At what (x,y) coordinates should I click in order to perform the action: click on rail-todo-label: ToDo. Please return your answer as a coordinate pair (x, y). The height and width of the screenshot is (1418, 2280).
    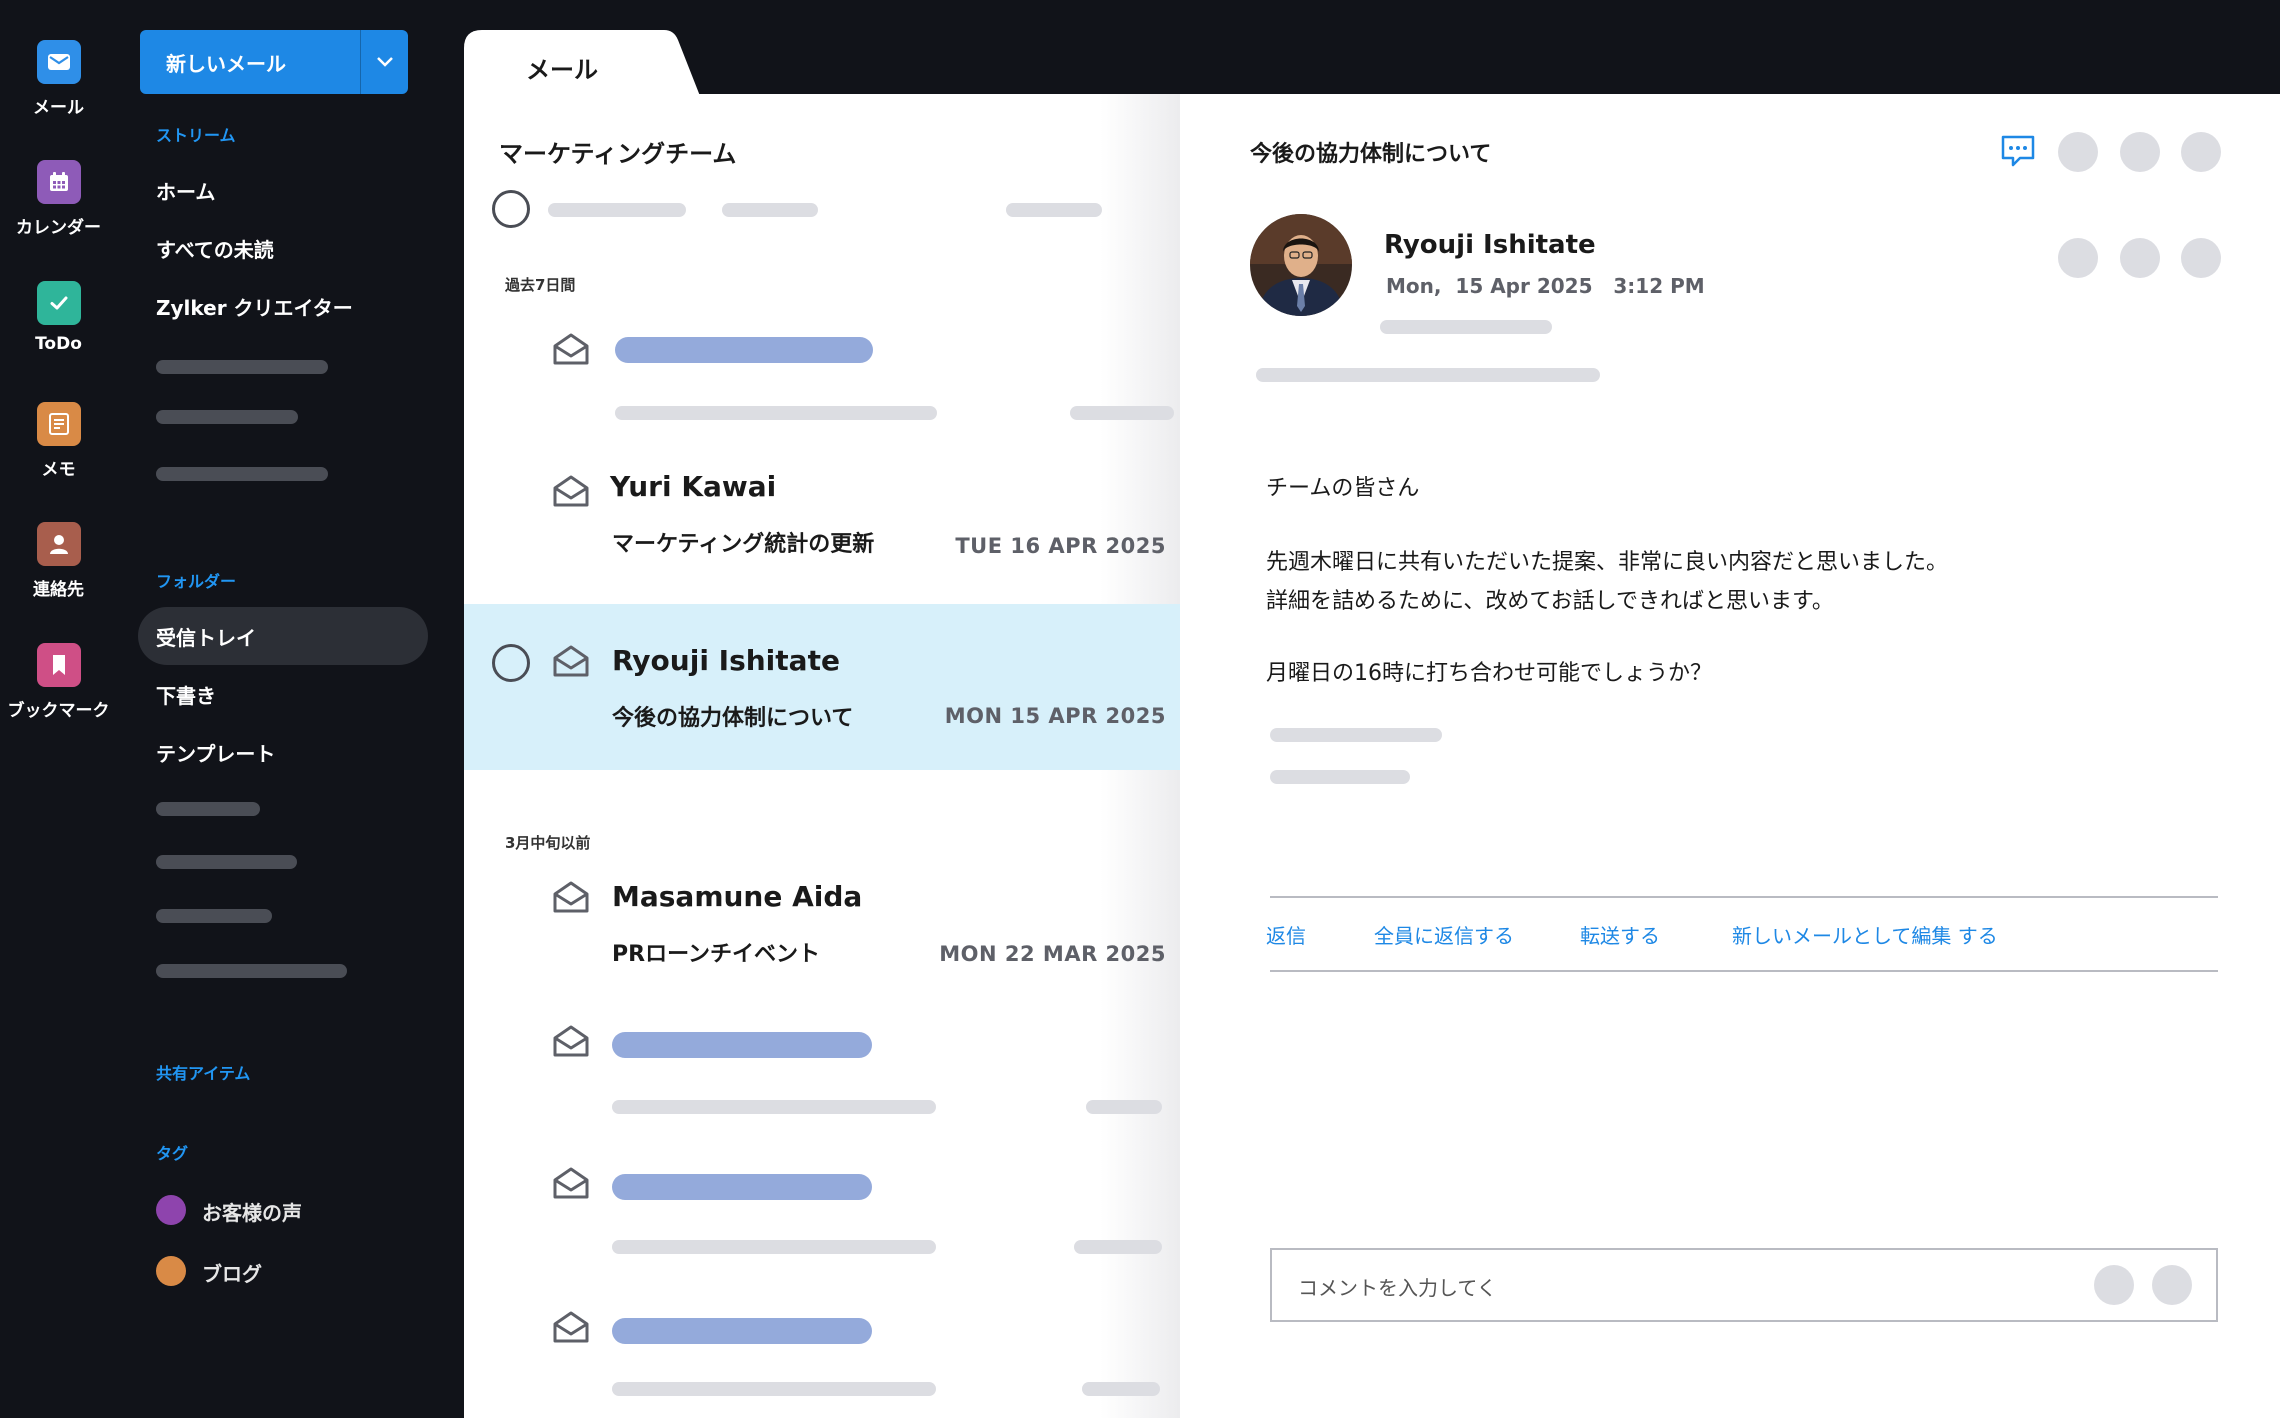
    Looking at the image, I should click on (58, 344).